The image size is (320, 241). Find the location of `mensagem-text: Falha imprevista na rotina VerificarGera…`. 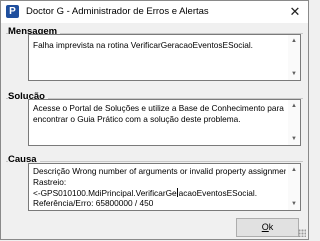

mensagem-text: Falha imprevista na rotina VerificarGera… is located at coordinates (143, 45).